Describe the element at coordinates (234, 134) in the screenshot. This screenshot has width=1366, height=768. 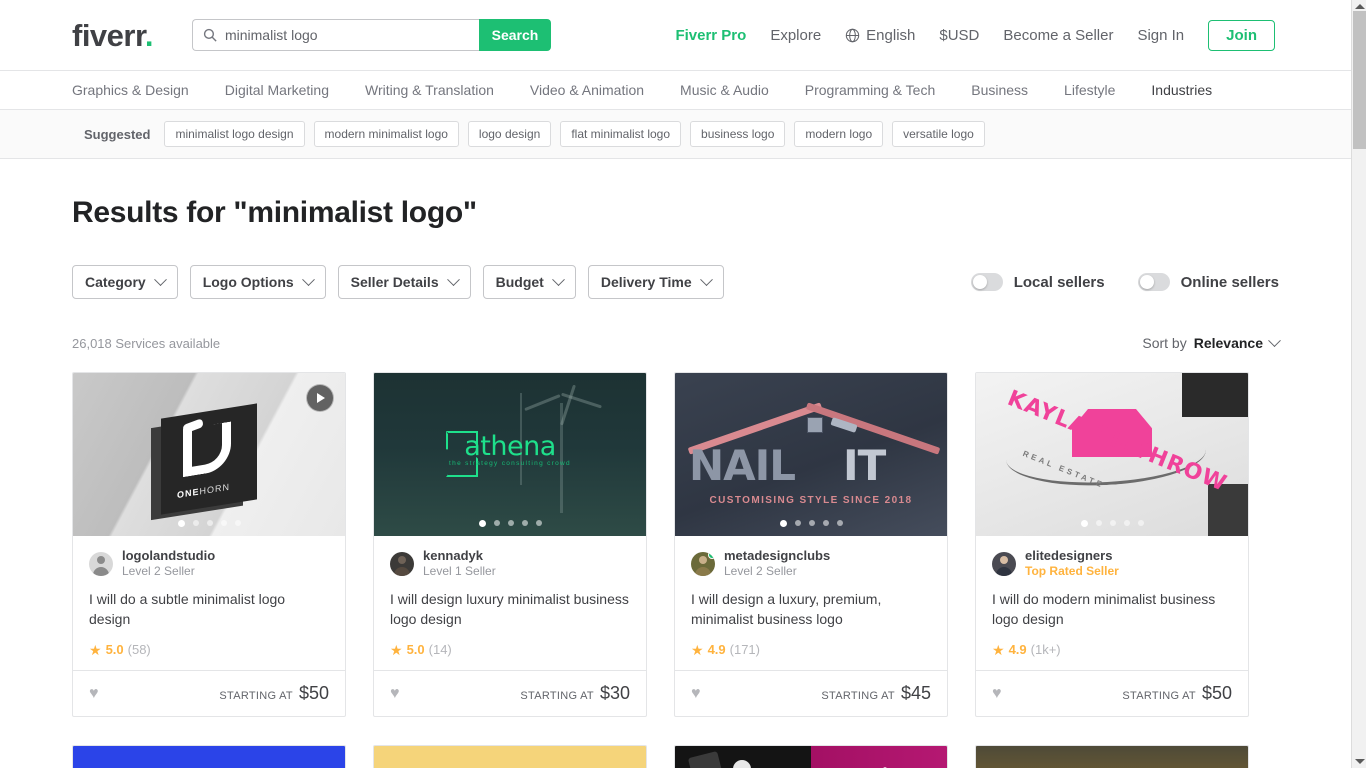
I see `suggested-chip-0: minimalist logo design` at that location.